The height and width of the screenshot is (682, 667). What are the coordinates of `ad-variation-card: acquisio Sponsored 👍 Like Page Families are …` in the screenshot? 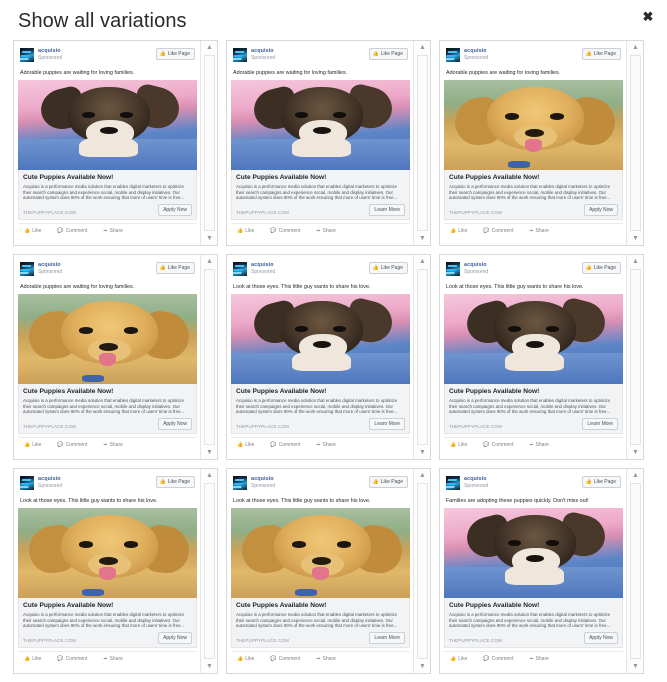 It's located at (541, 571).